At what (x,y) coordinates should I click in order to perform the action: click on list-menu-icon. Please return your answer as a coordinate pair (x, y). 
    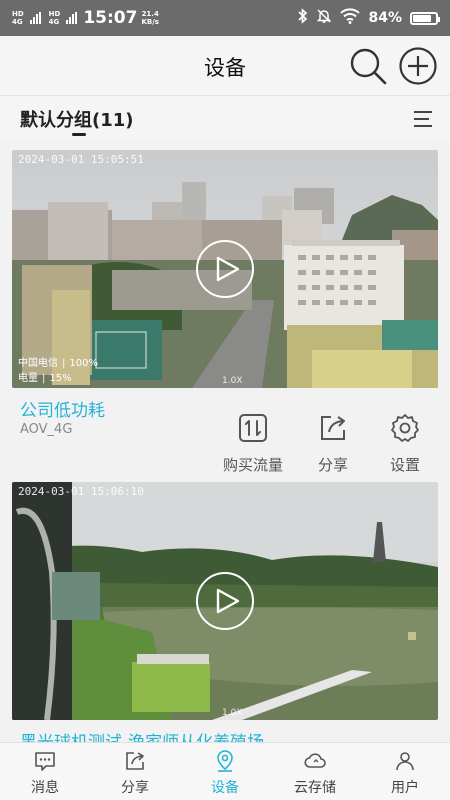
    Looking at the image, I should click on (423, 119).